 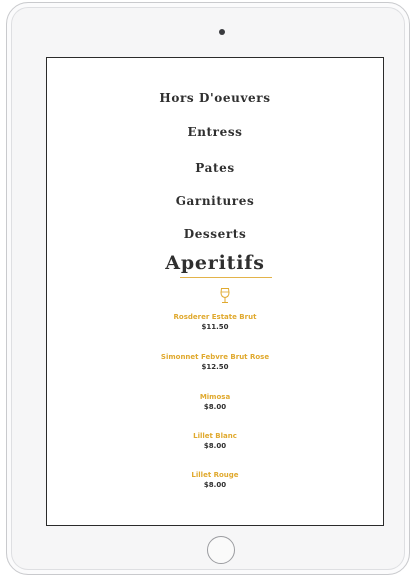 What do you see at coordinates (215, 263) in the screenshot?
I see `category-aperitifs: Aperitifs` at bounding box center [215, 263].